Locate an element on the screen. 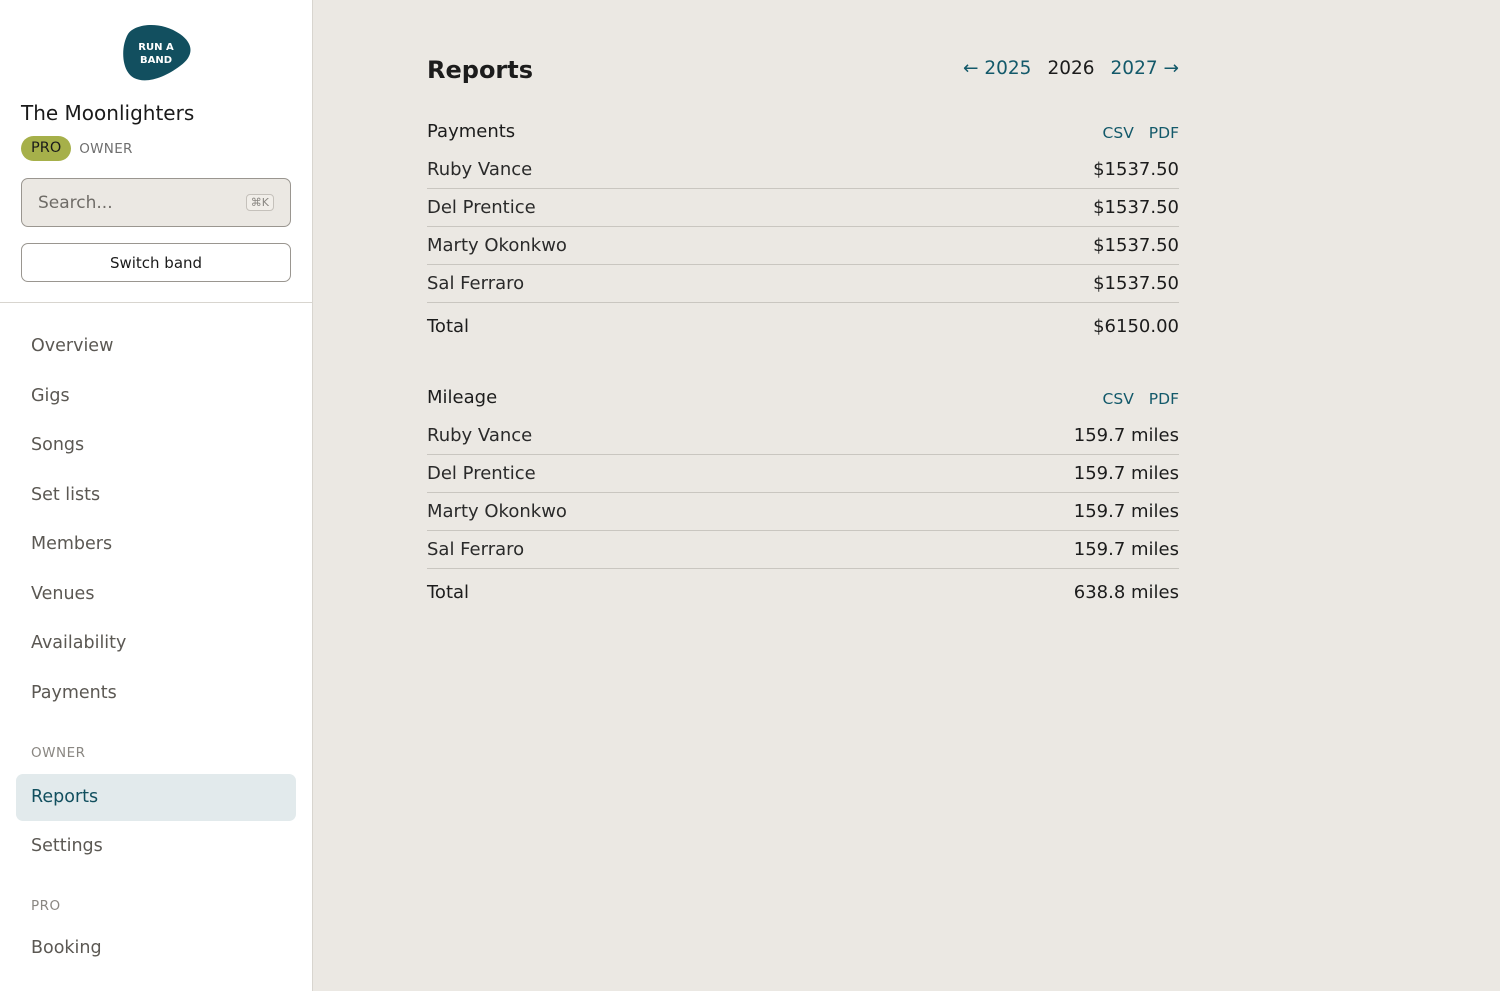  table-row: Marty Okonkwo 159.7 miles is located at coordinates (803, 512).